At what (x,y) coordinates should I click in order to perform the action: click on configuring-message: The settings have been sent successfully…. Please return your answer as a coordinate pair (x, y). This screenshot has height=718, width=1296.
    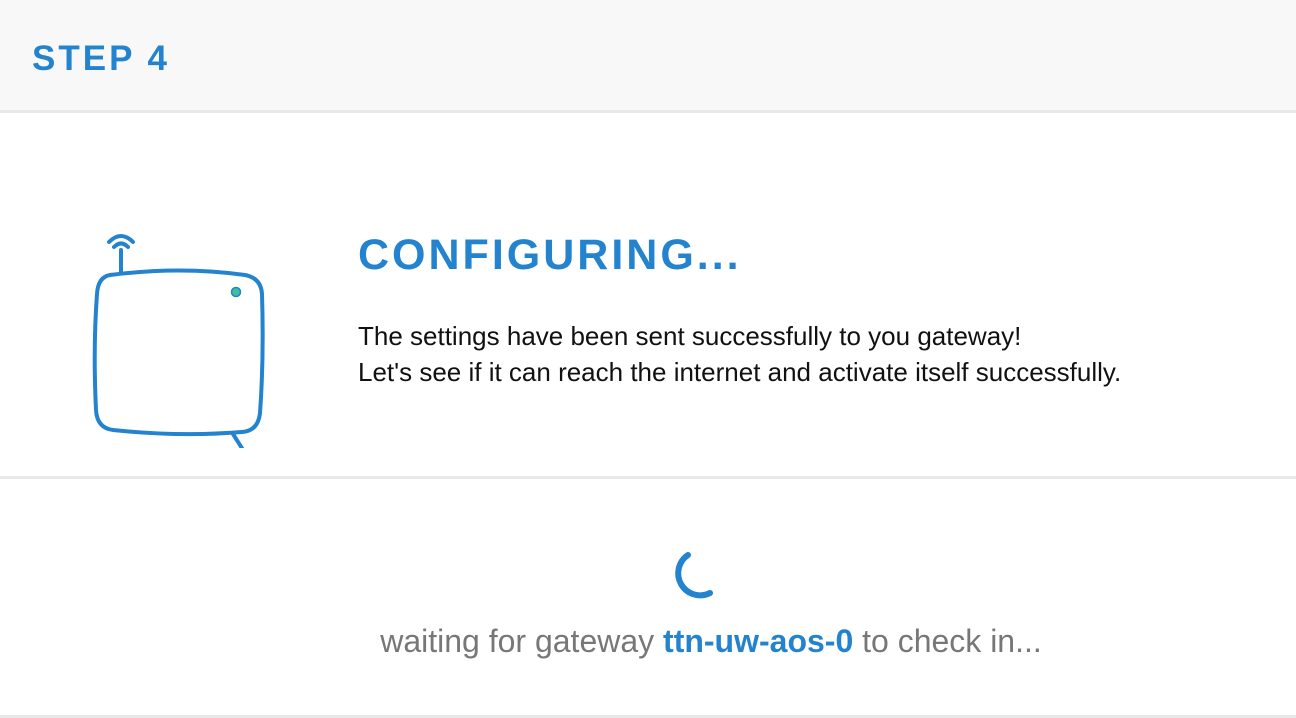
    Looking at the image, I should click on (739, 354).